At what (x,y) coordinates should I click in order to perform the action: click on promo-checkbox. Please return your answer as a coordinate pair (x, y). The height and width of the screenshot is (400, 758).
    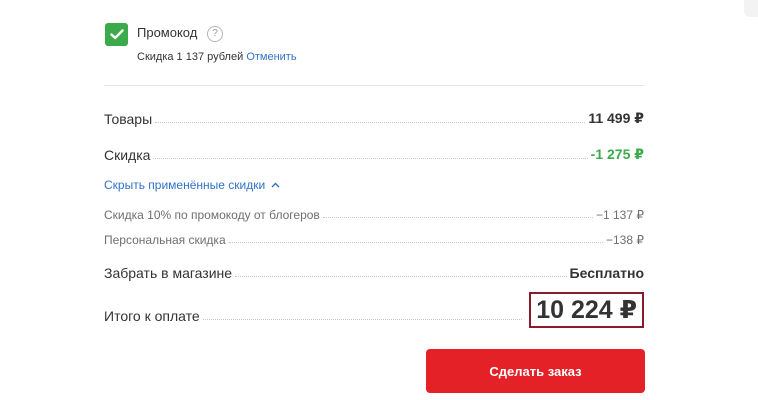
    Looking at the image, I should click on (116, 34).